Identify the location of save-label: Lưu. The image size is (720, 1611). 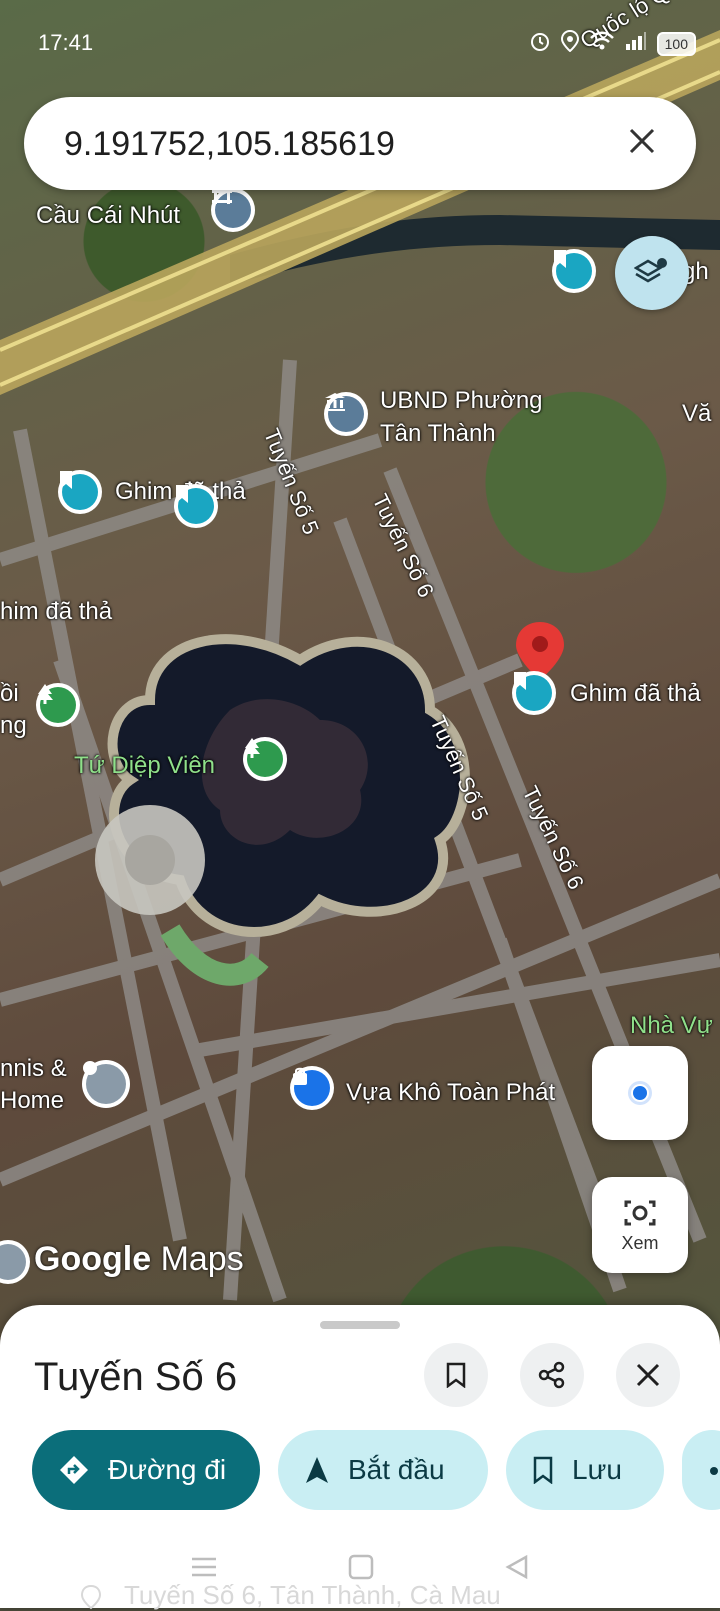
(597, 1469).